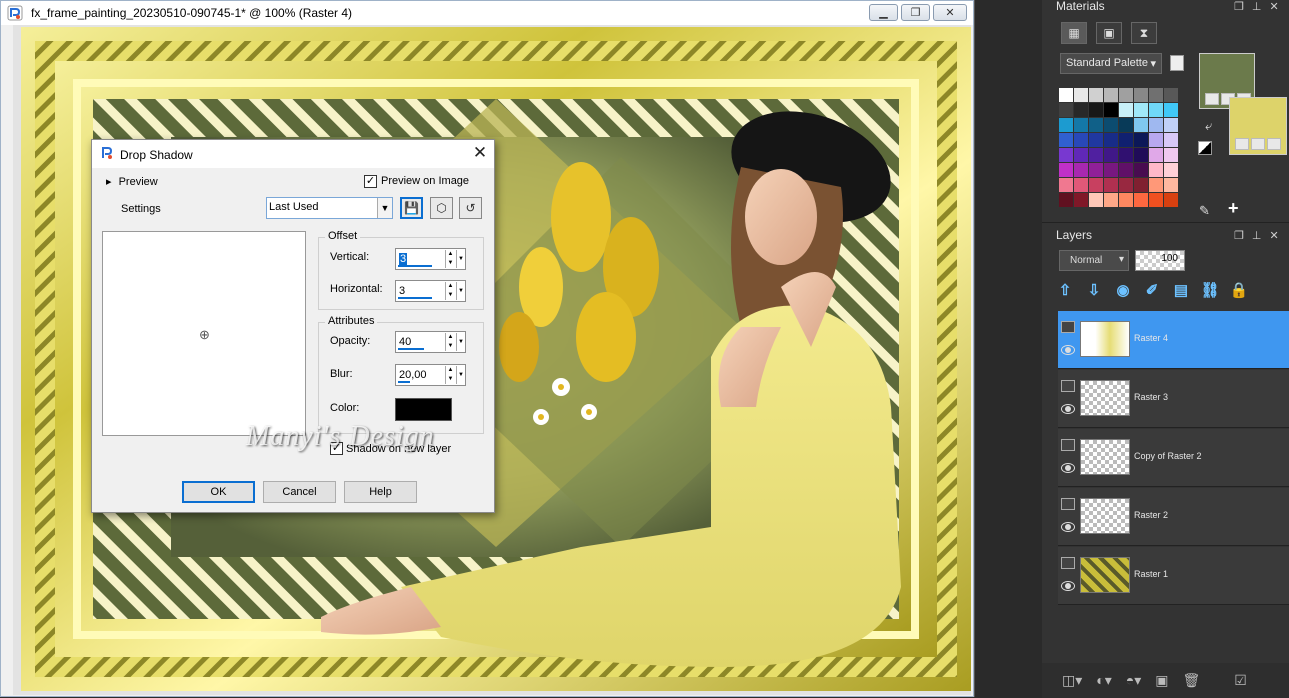 This screenshot has width=1289, height=698. I want to click on close-window-button: ✕, so click(950, 12).